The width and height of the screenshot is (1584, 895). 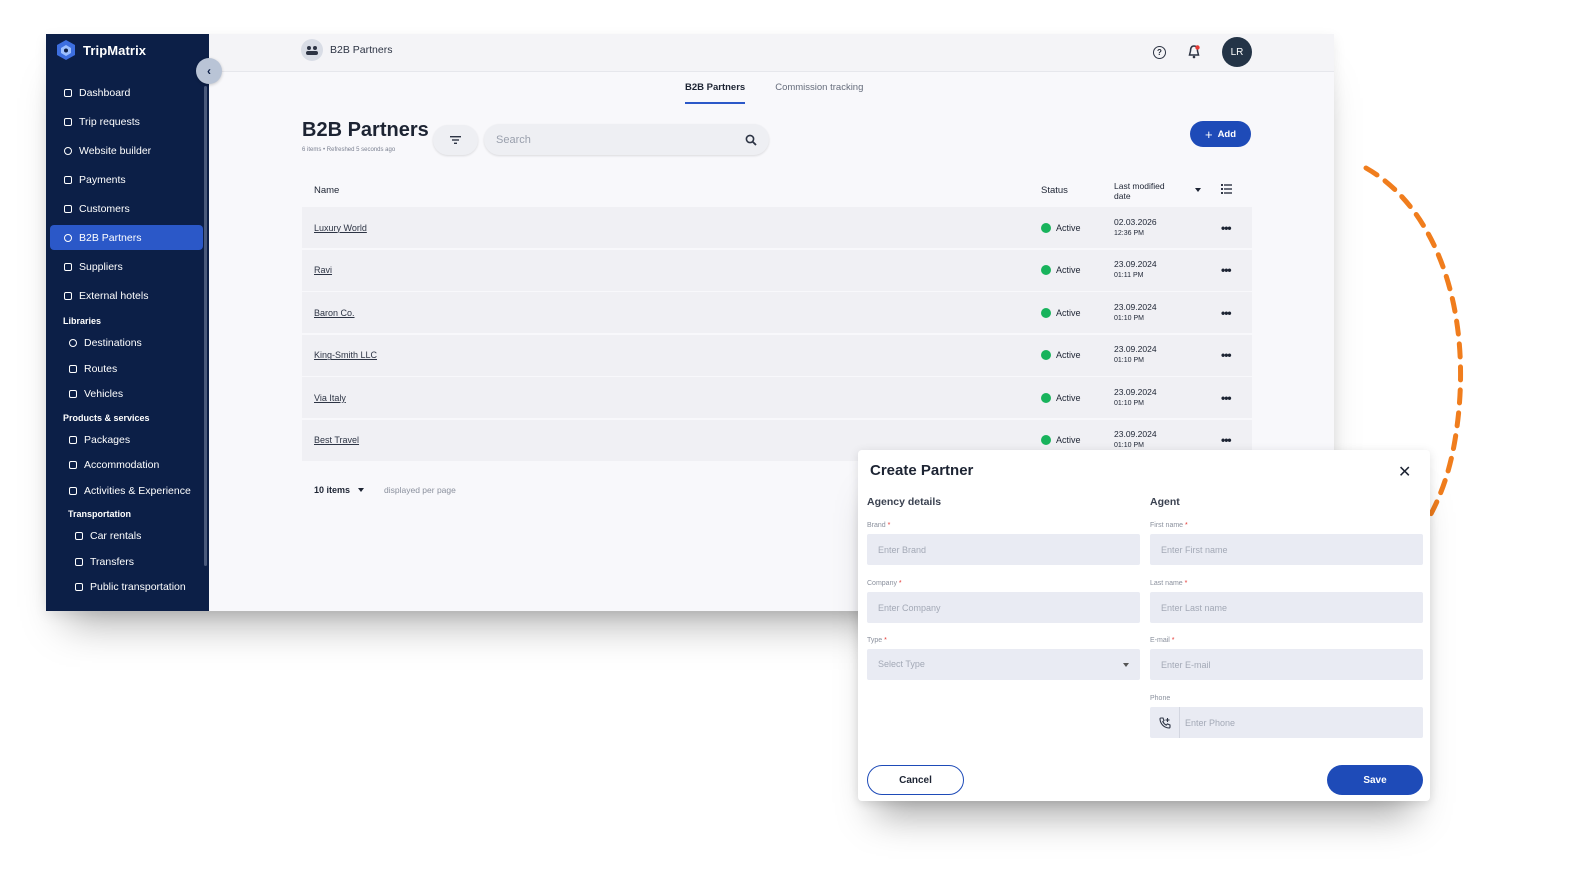 I want to click on sidebar-item-website-builder: Website builder, so click(x=126, y=150).